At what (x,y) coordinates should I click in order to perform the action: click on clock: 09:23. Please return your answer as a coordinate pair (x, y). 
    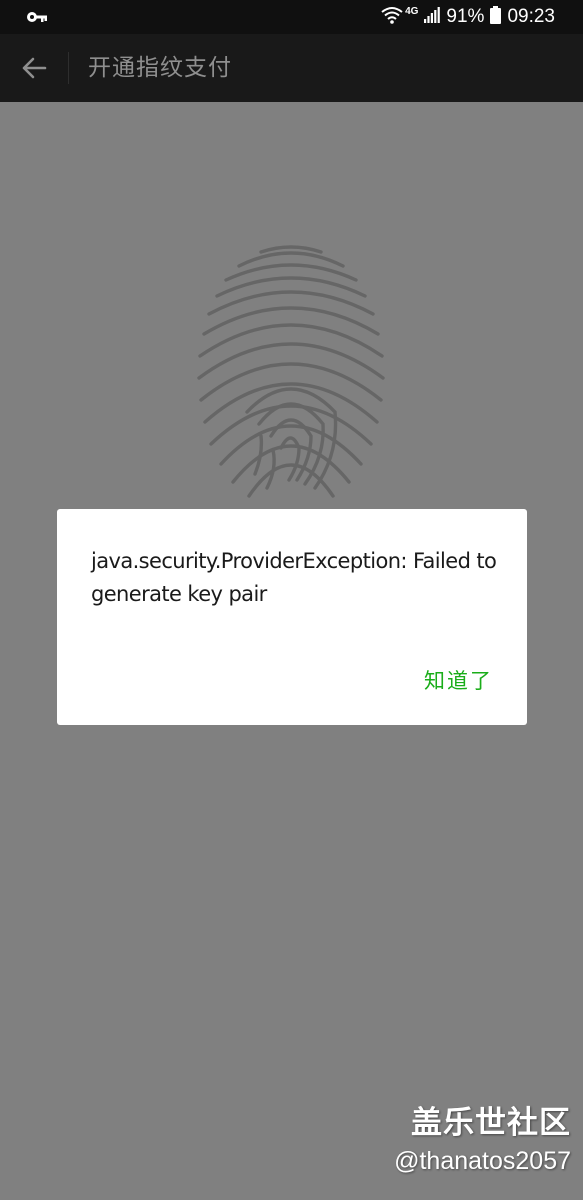
    Looking at the image, I should click on (531, 16).